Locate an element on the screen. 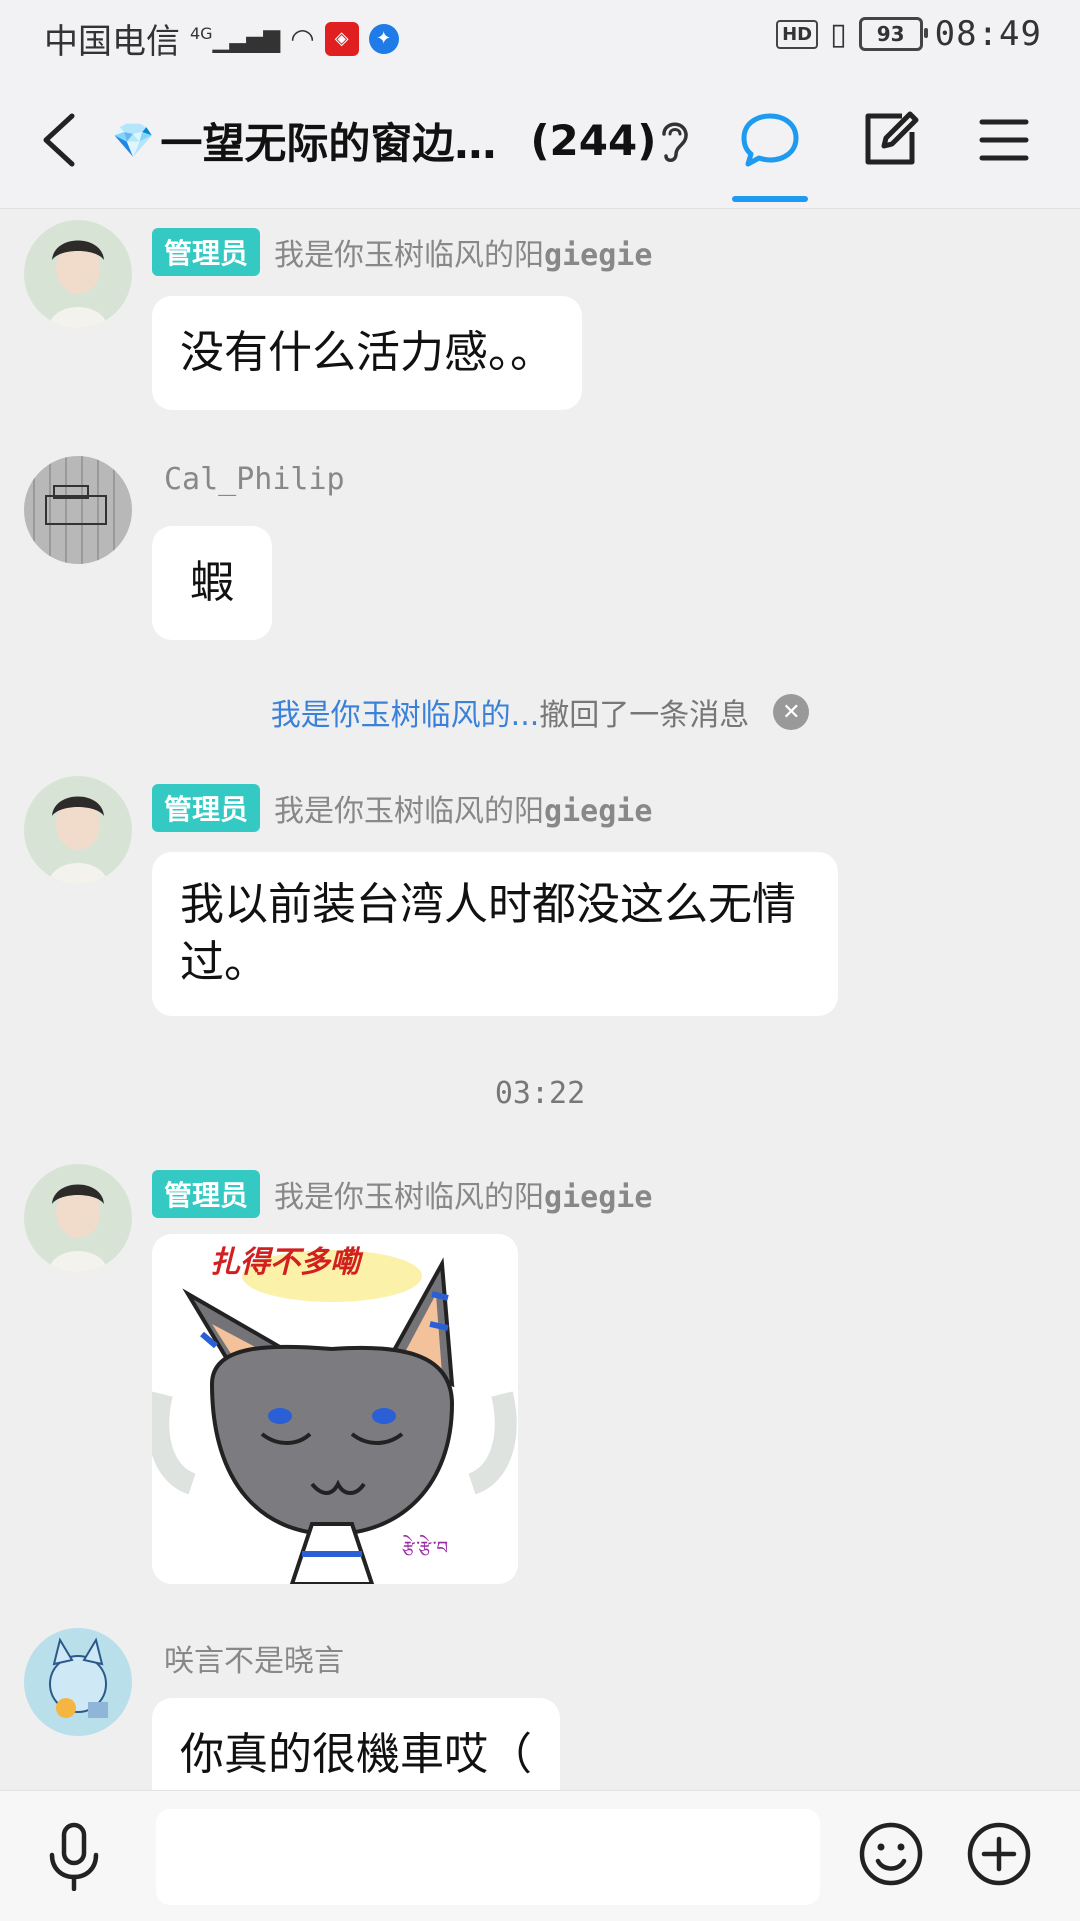 This screenshot has height=1921, width=1080. clock: 08:49 is located at coordinates (988, 34).